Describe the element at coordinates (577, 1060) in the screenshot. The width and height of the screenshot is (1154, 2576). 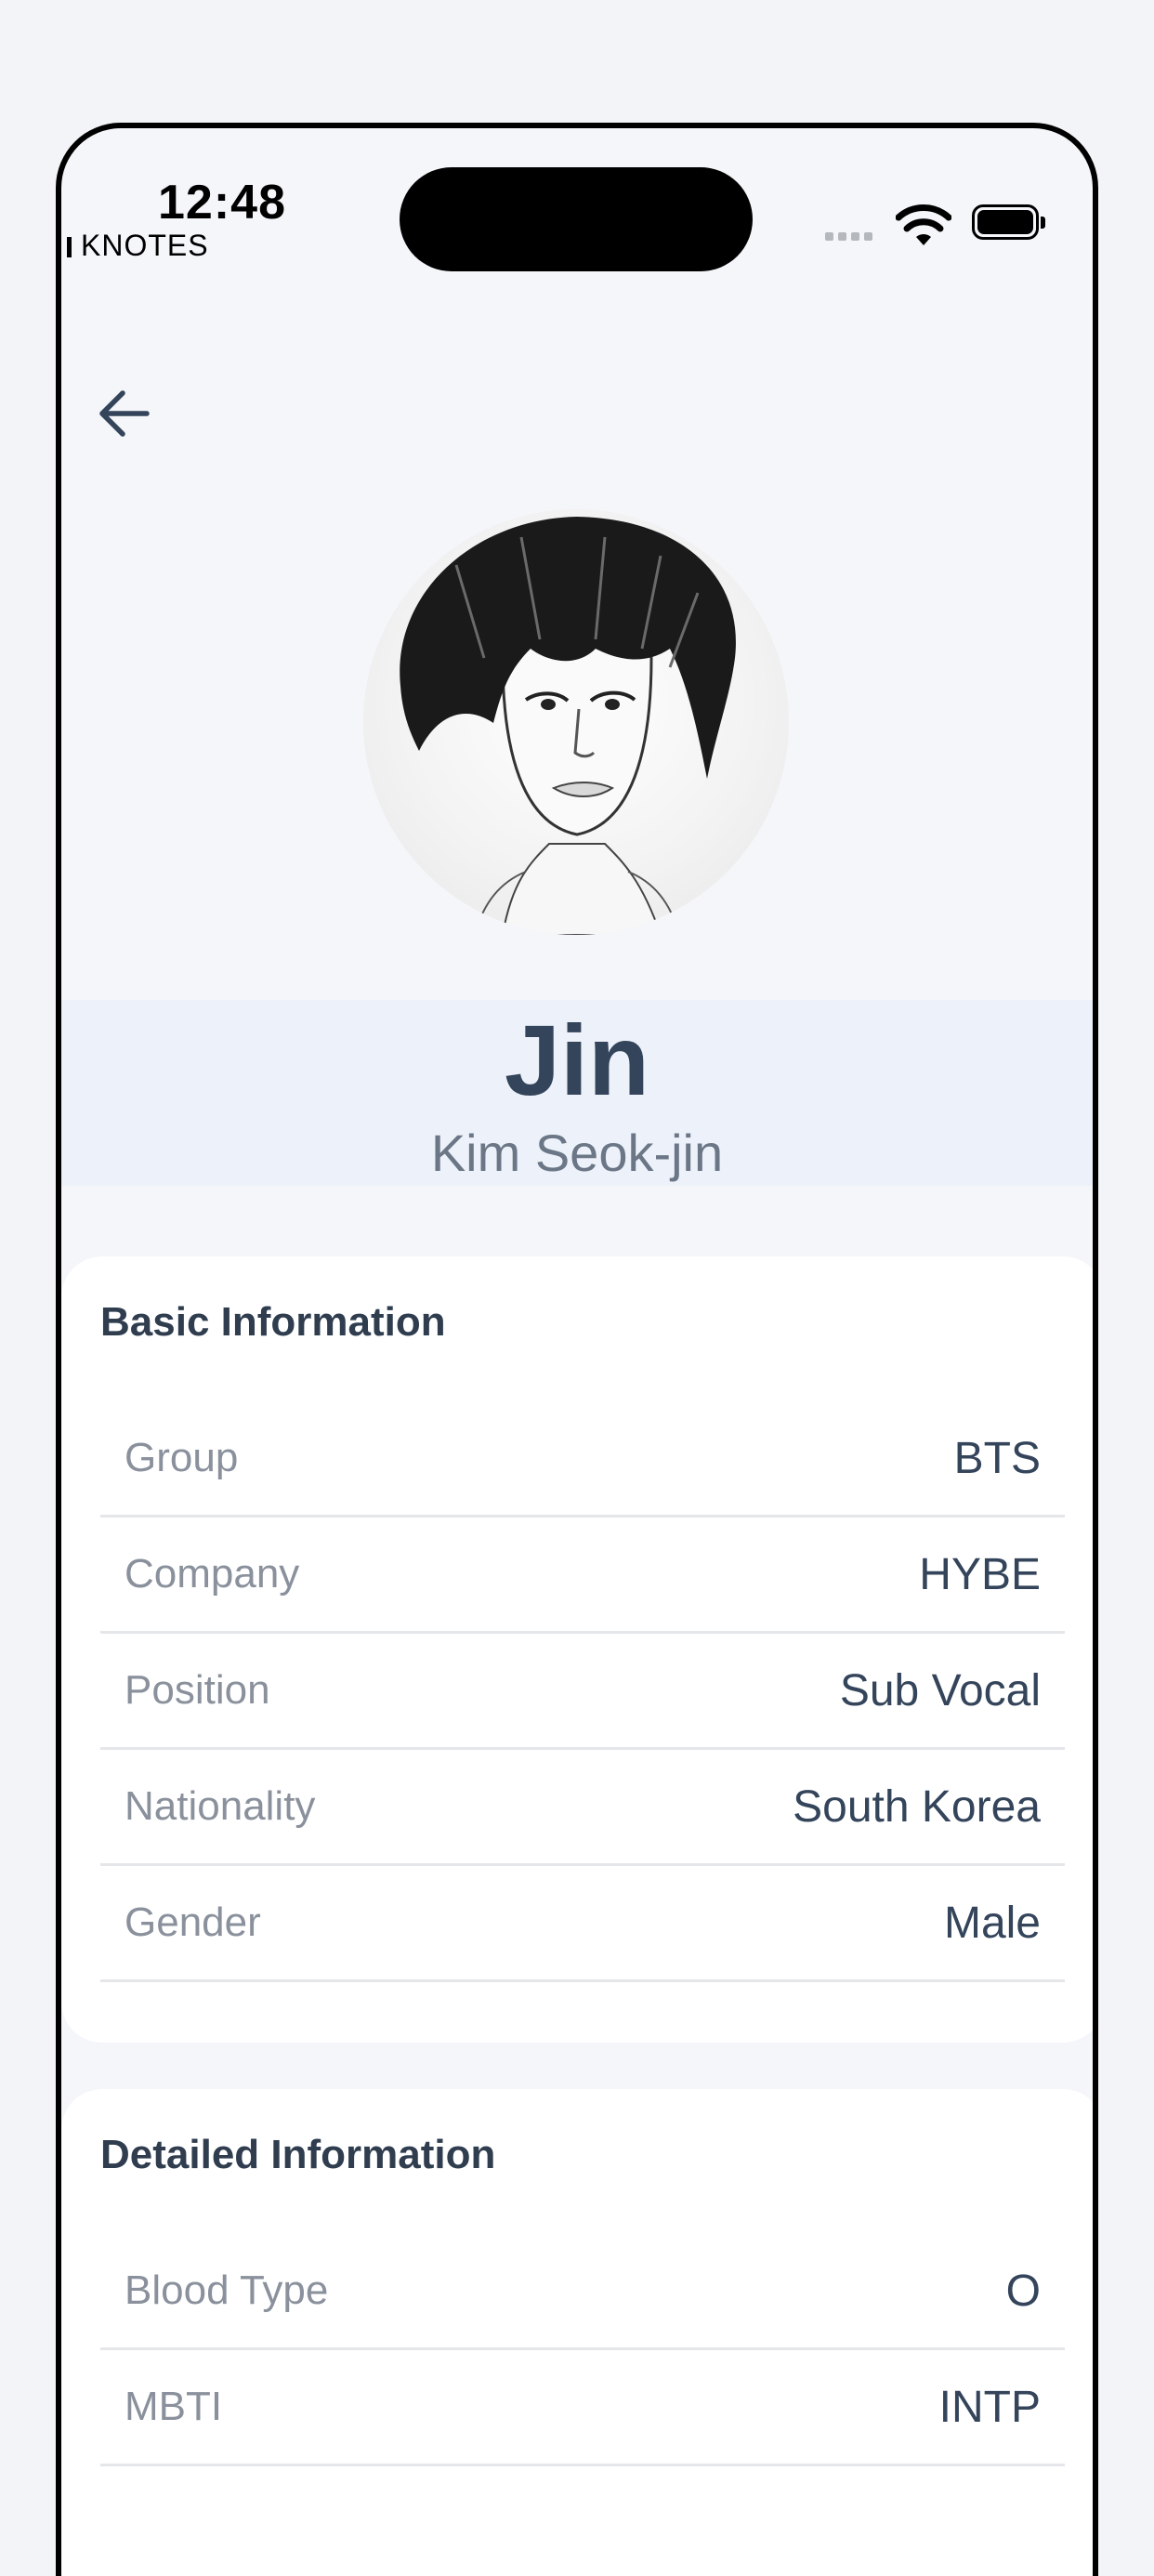
I see `profile-name: Jin` at that location.